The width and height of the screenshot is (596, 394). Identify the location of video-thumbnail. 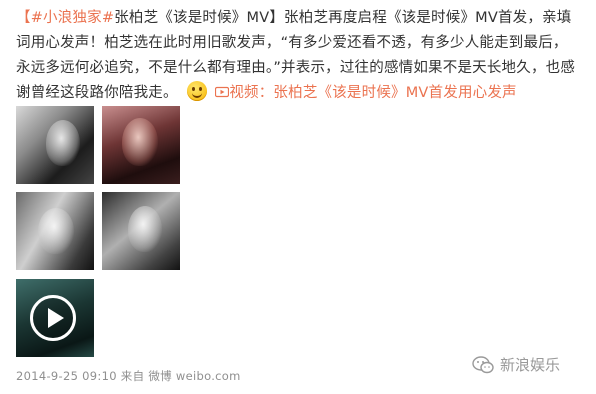
(55, 318).